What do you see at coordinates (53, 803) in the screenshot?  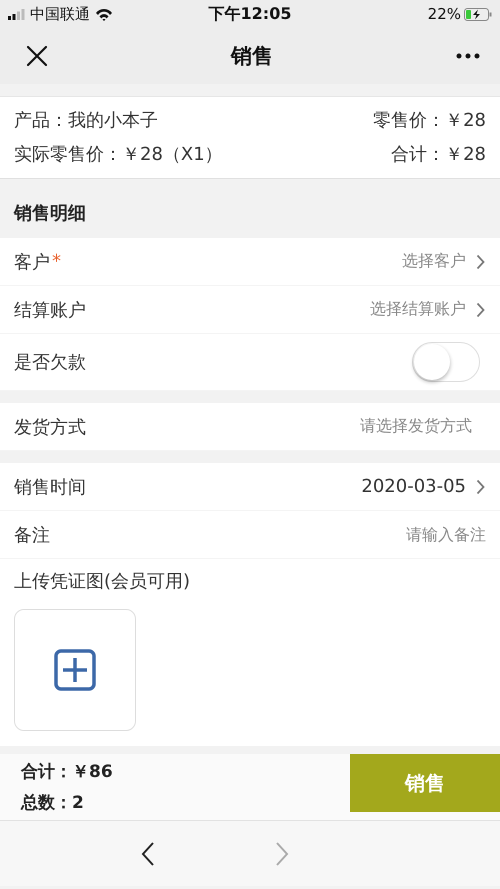 I see `item-count: 总数：2` at bounding box center [53, 803].